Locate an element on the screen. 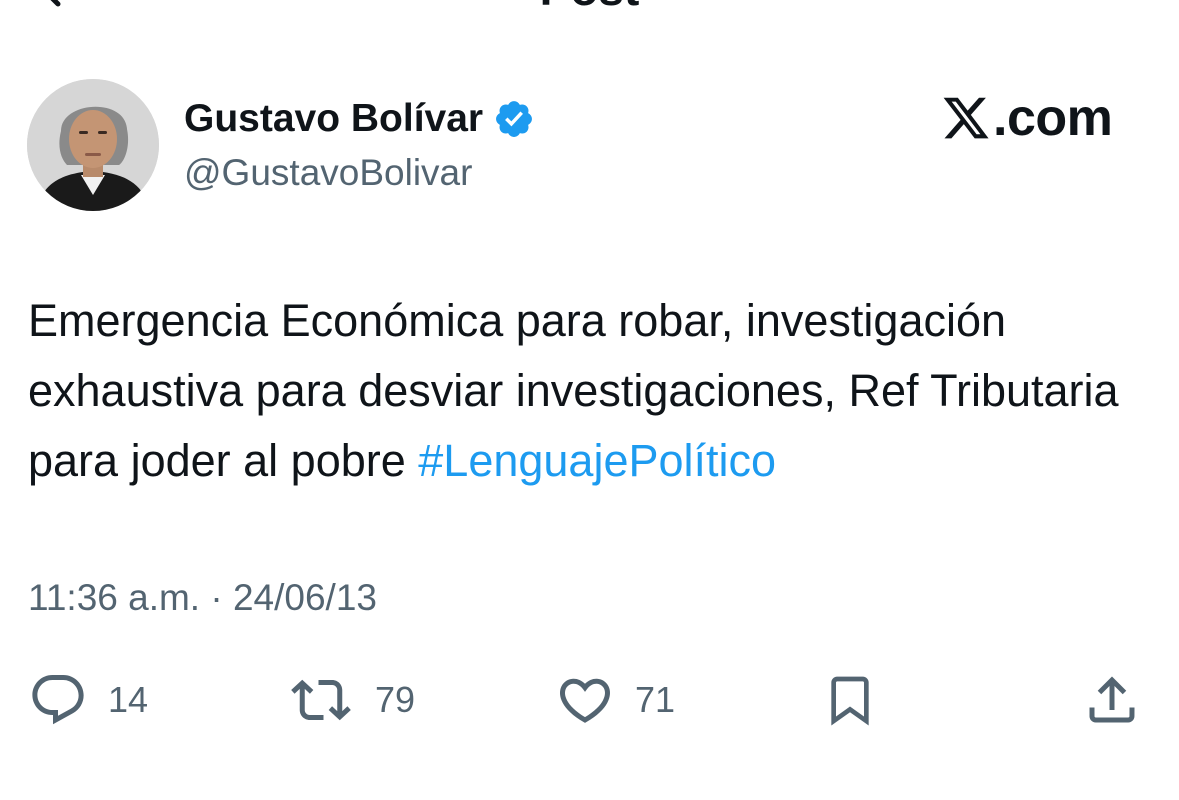 The height and width of the screenshot is (800, 1179). share-button is located at coordinates (1112, 700).